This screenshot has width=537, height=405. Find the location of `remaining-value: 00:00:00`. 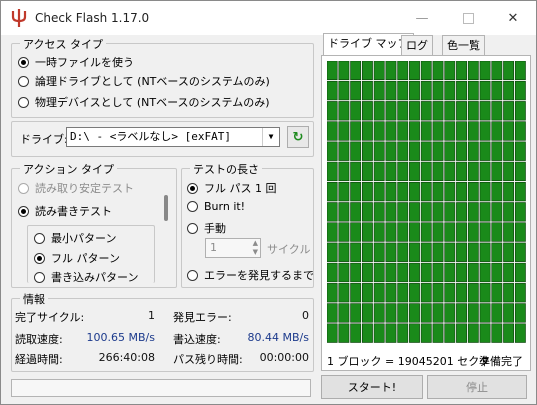

remaining-value: 00:00:00 is located at coordinates (284, 357).